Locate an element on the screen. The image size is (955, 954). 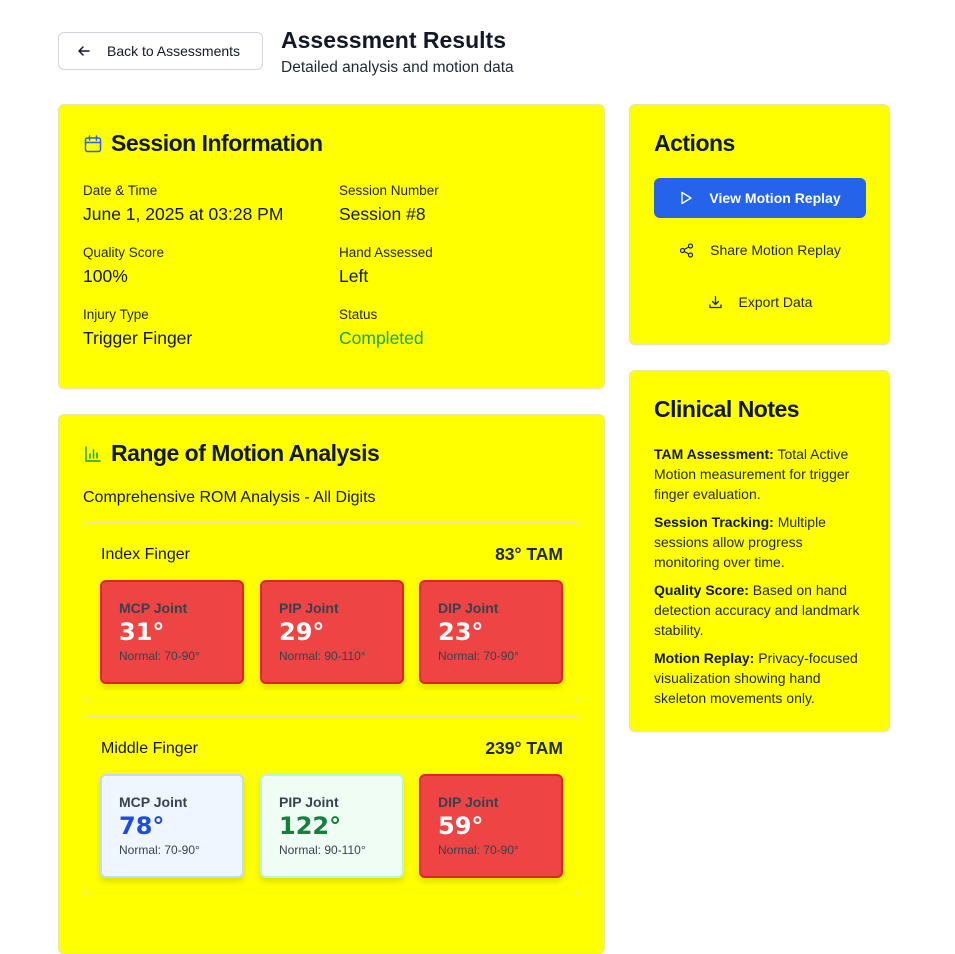
status-value: Completed is located at coordinates (381, 338).